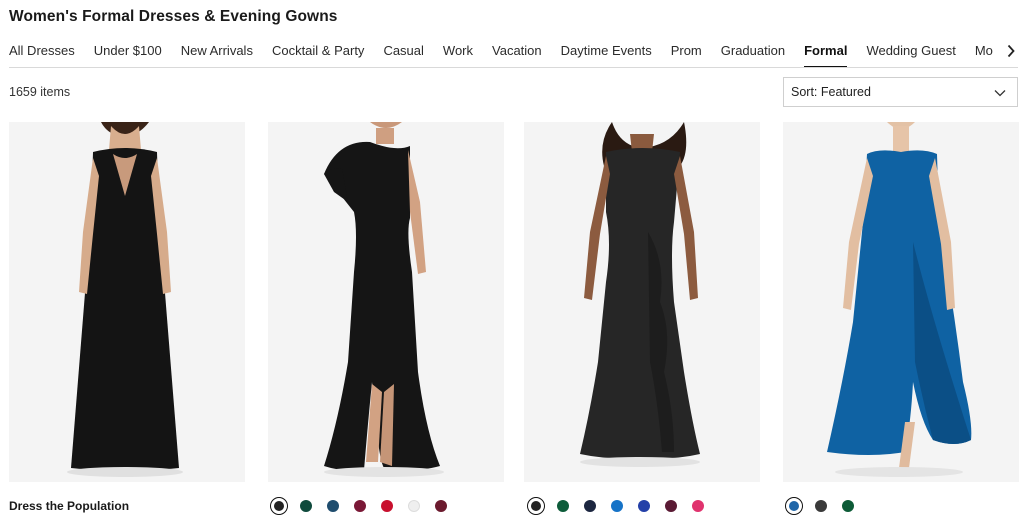 The width and height of the screenshot is (1024, 518). What do you see at coordinates (910, 50) in the screenshot?
I see `tab-wedding-guest: Wedding Guest` at bounding box center [910, 50].